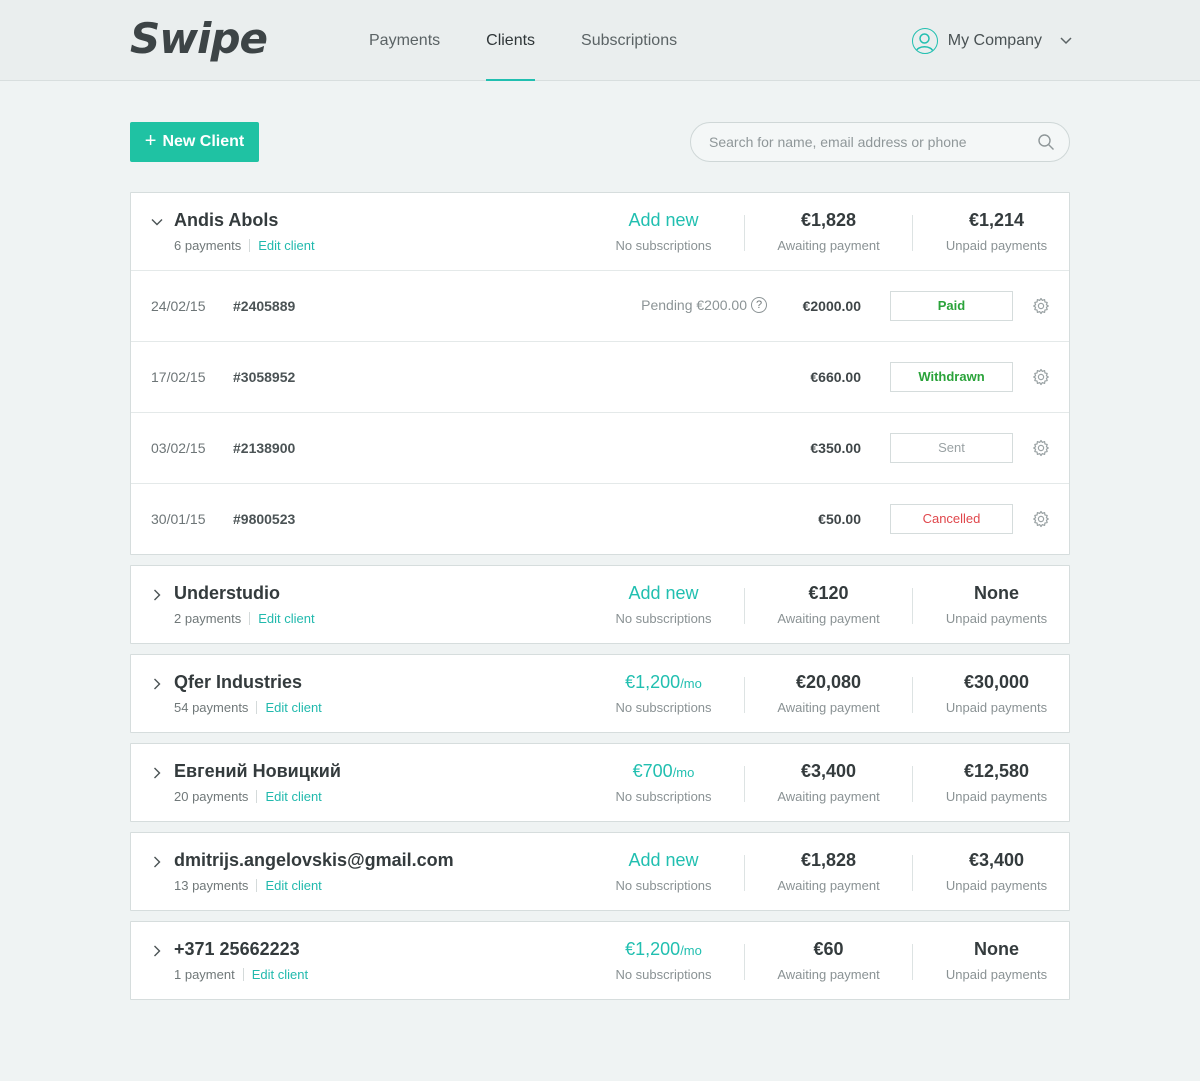  What do you see at coordinates (951, 306) in the screenshot?
I see `status-badge: Paid` at bounding box center [951, 306].